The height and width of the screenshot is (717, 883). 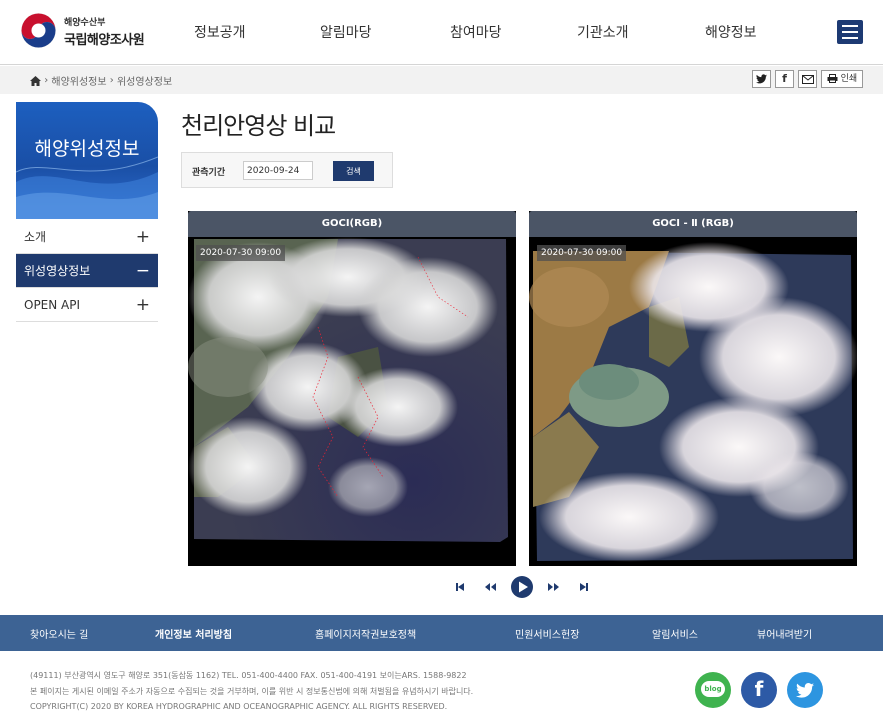 I want to click on email-share-button, so click(x=807, y=79).